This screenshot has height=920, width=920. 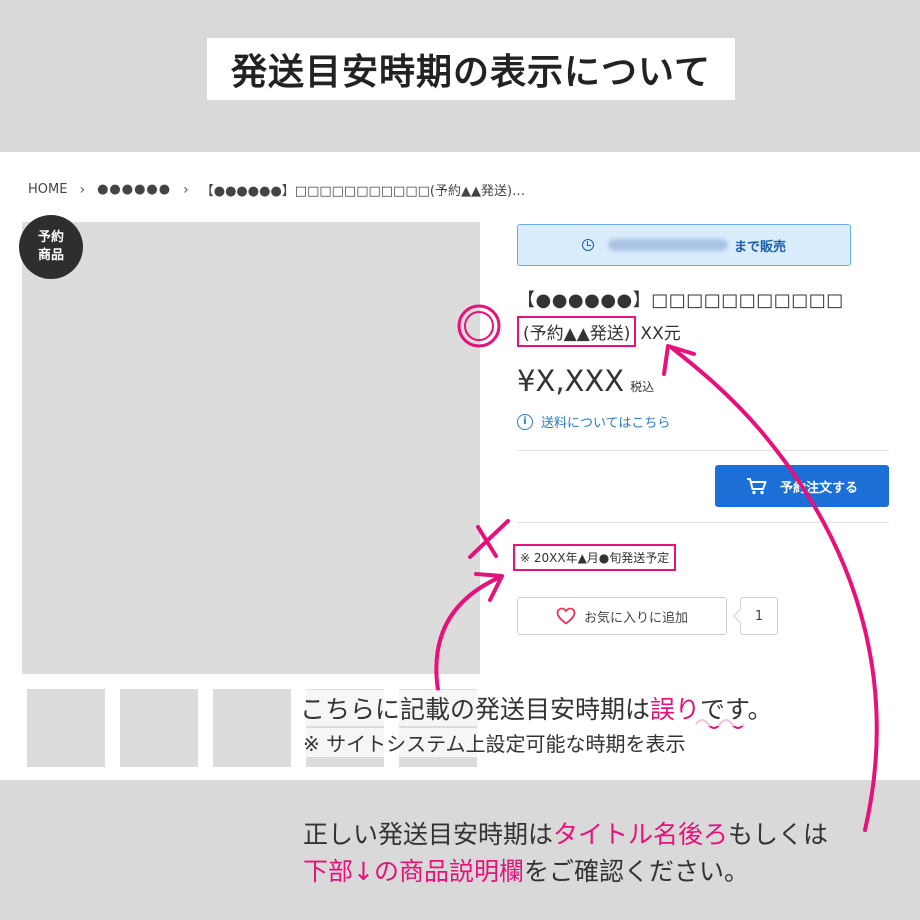 What do you see at coordinates (525, 421) in the screenshot?
I see `info-icon: i` at bounding box center [525, 421].